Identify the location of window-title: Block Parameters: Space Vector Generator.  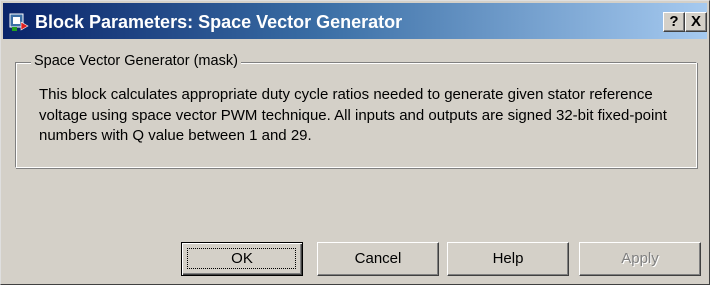
(219, 22).